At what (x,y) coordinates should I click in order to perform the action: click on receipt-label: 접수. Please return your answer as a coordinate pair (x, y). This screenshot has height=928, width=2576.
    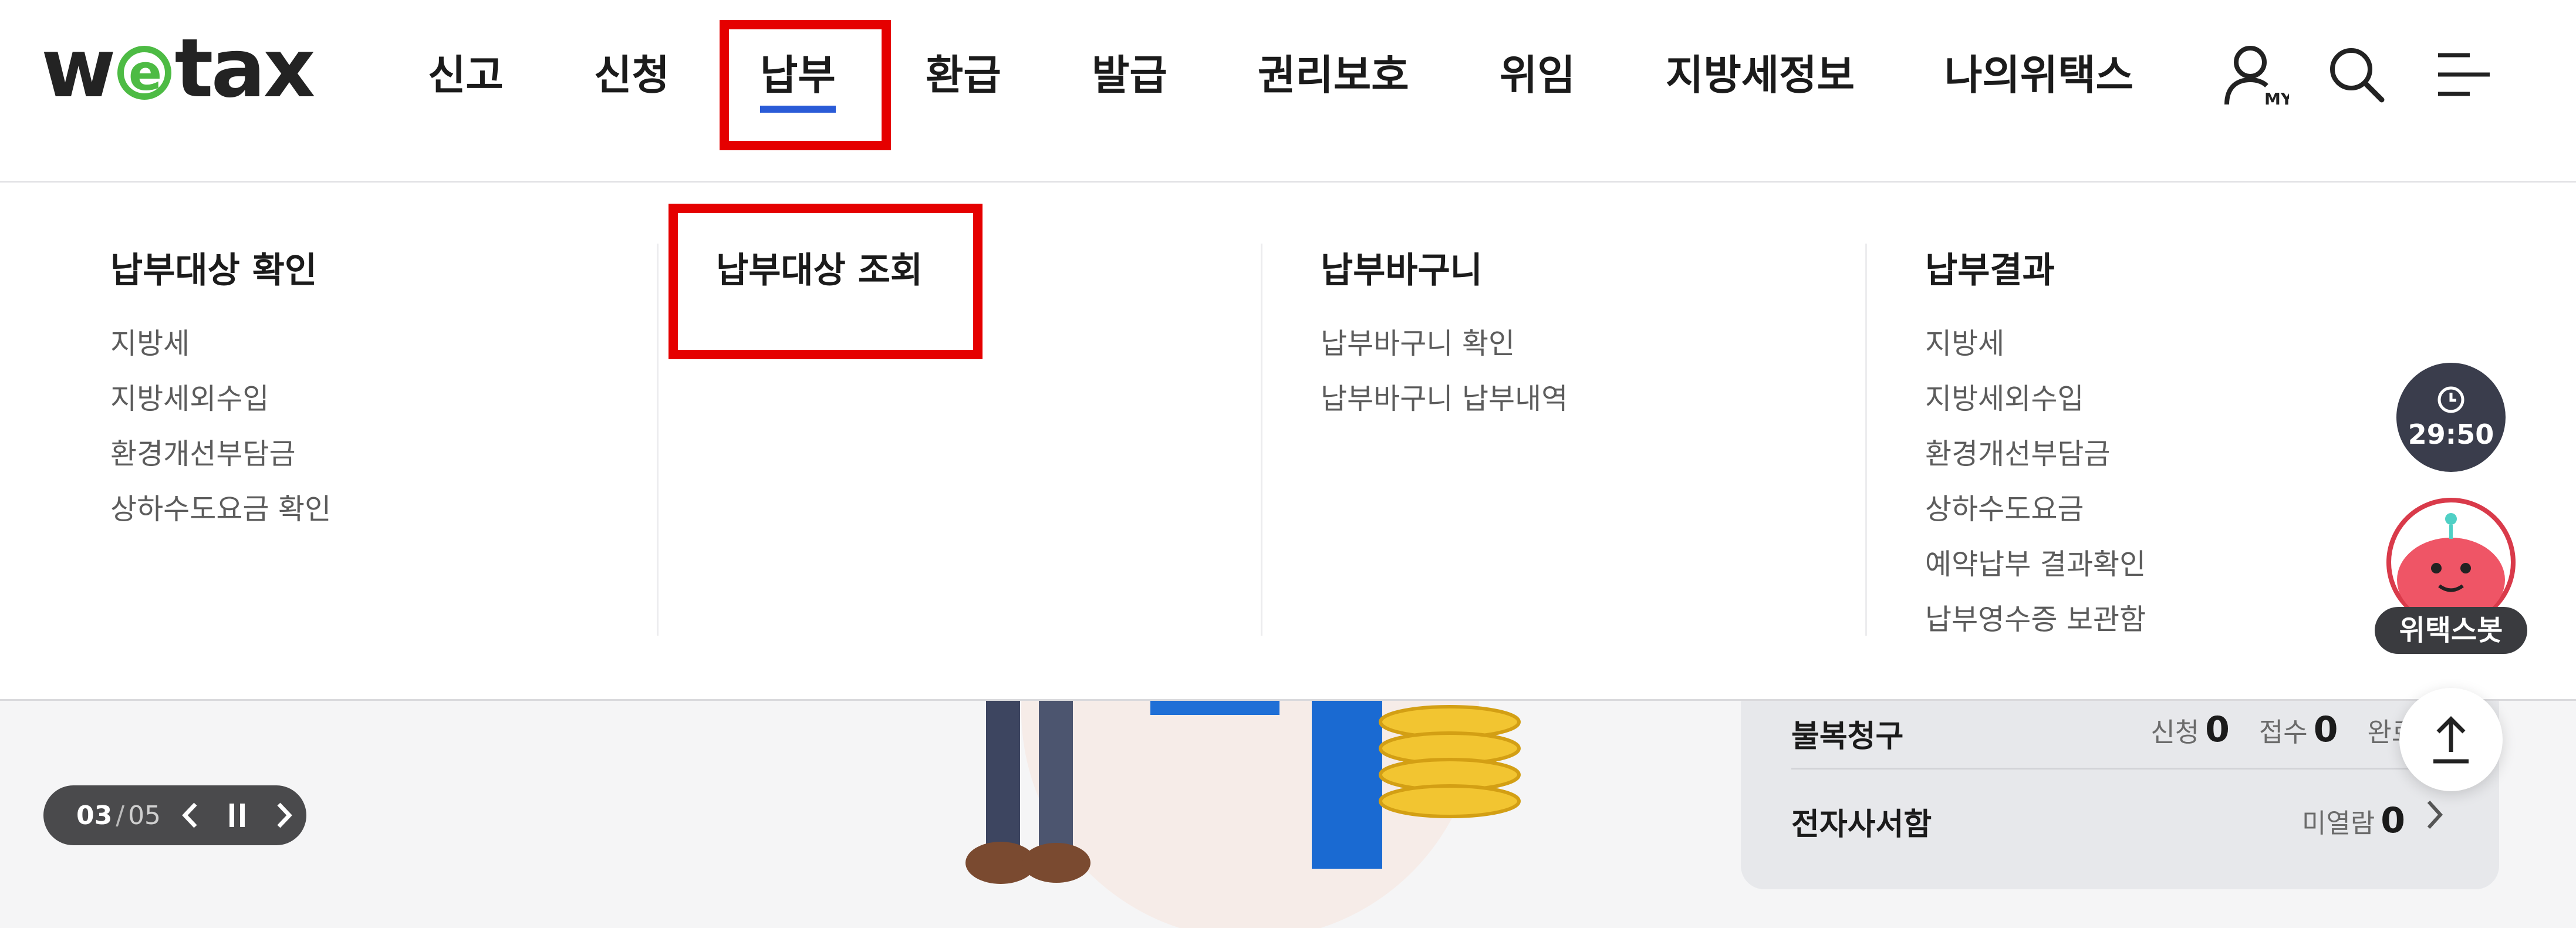
    Looking at the image, I should click on (2283, 732).